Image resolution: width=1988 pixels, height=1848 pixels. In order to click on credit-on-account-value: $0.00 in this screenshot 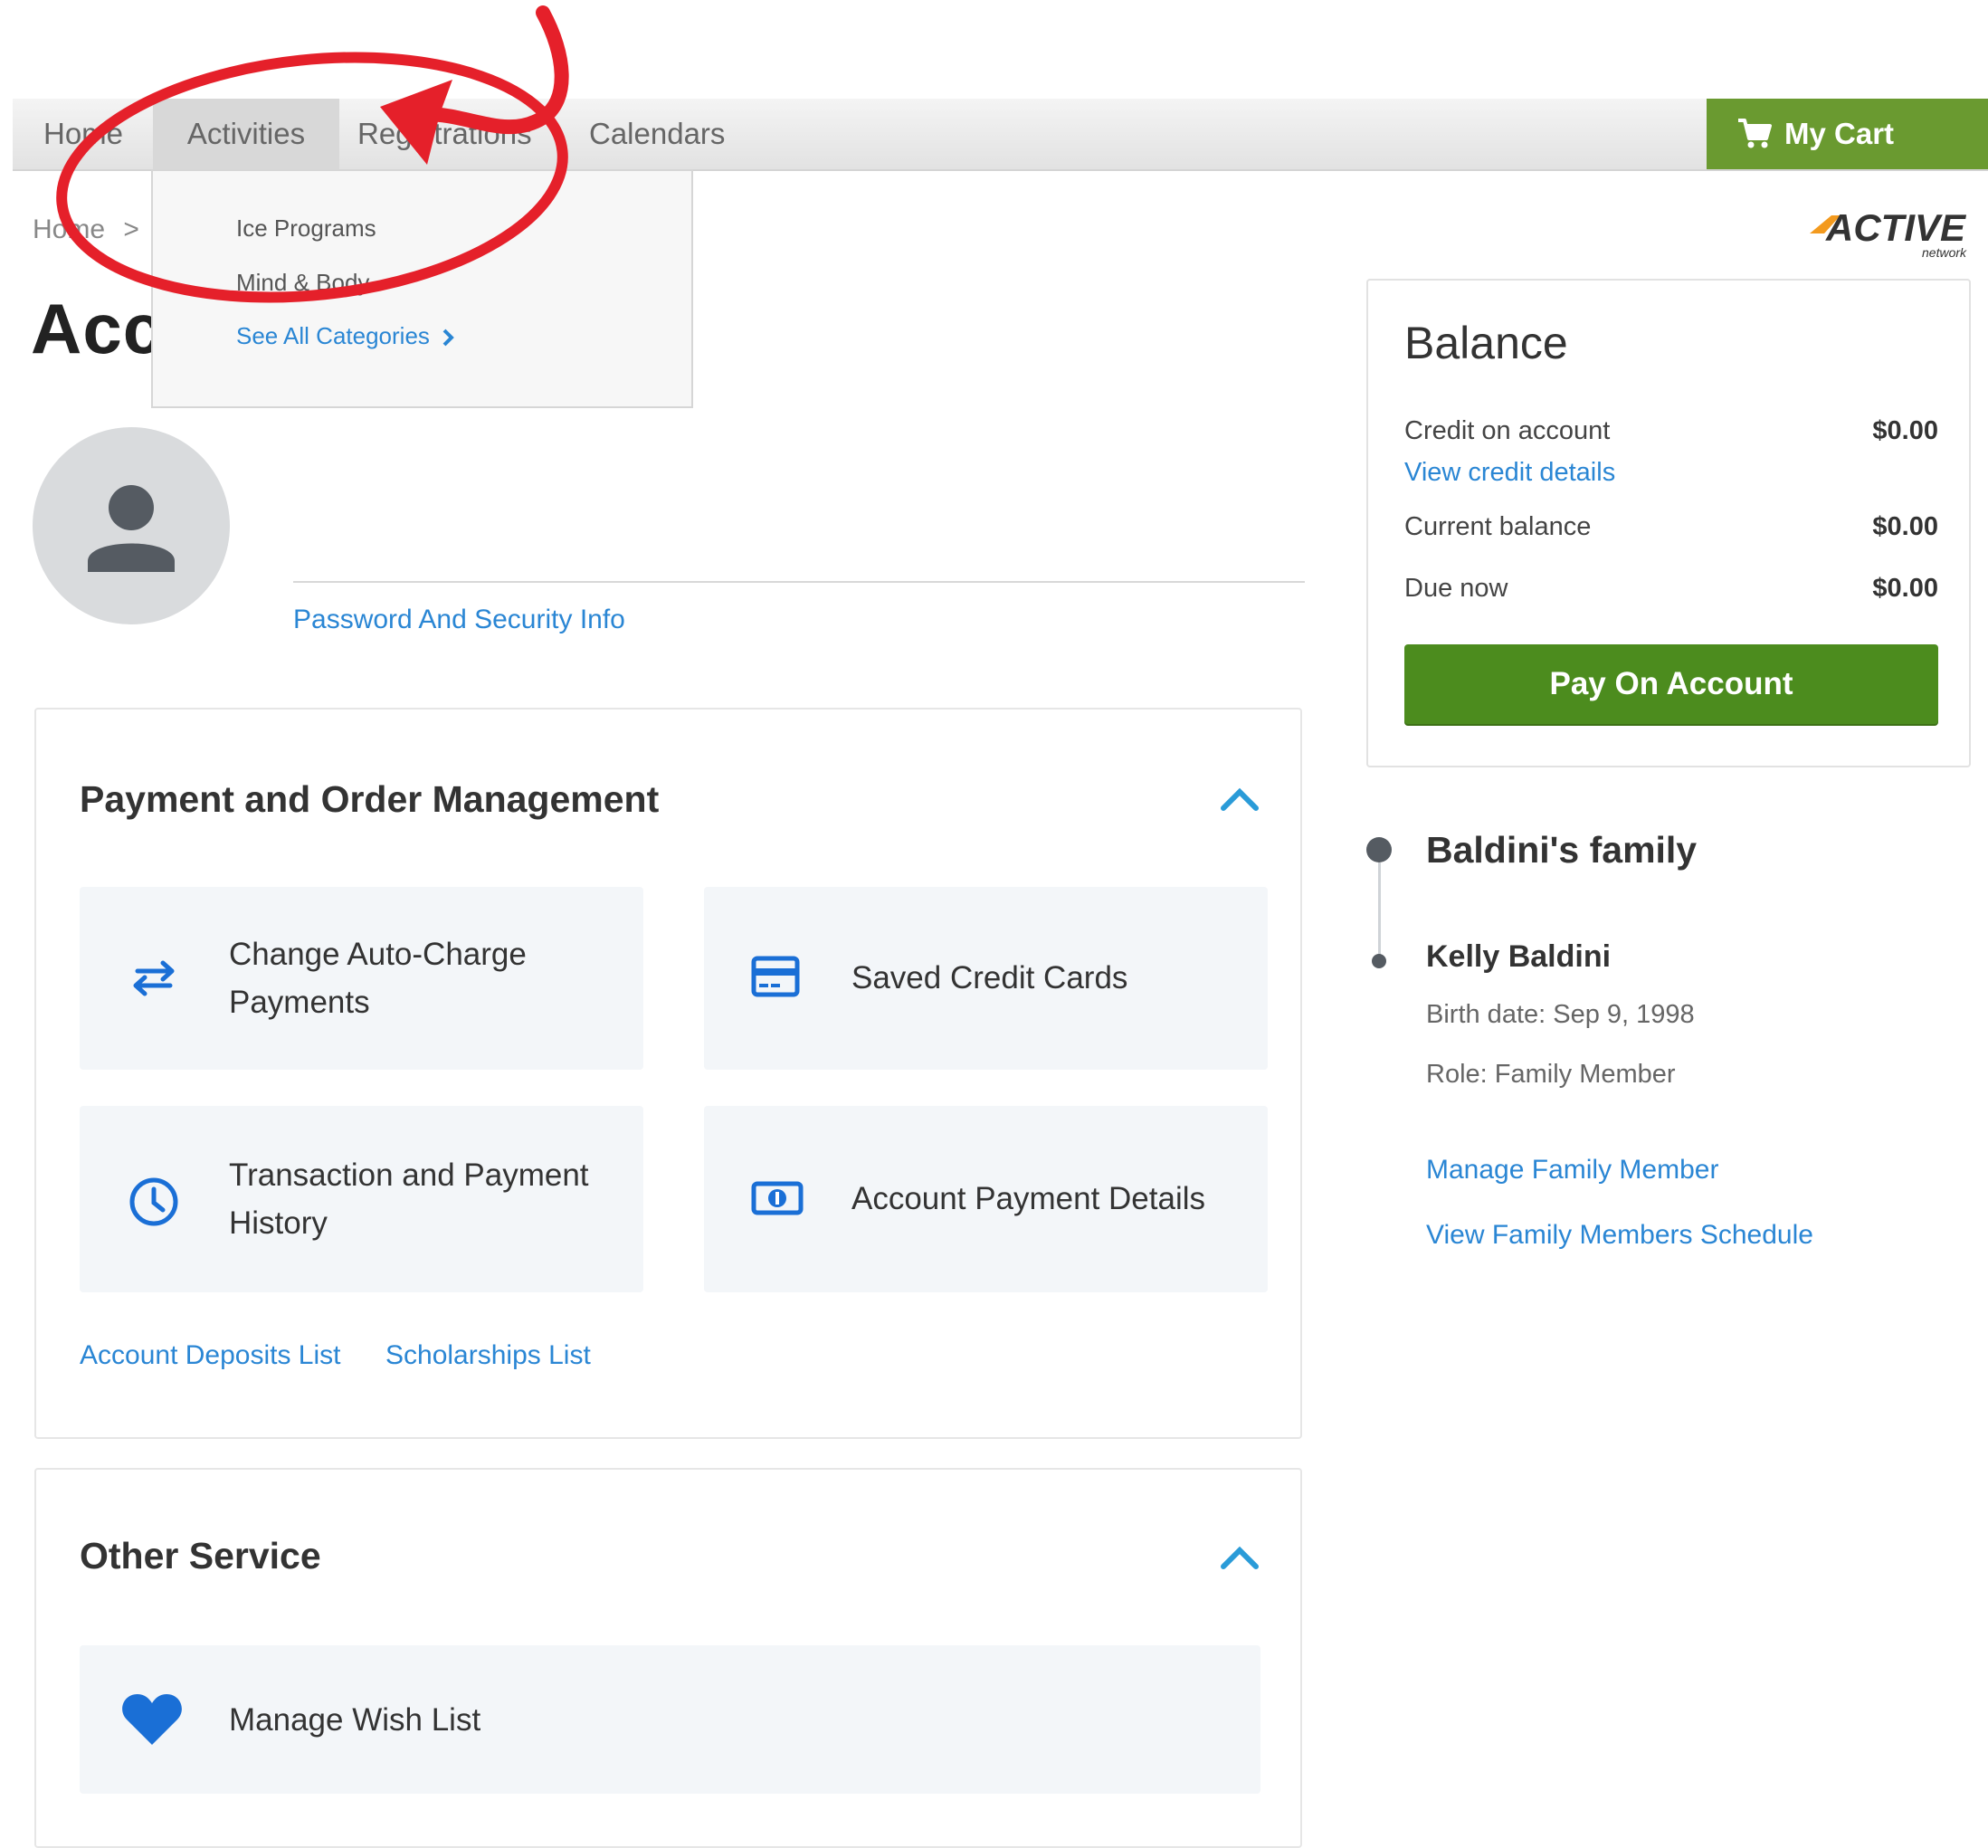, I will do `click(1905, 430)`.